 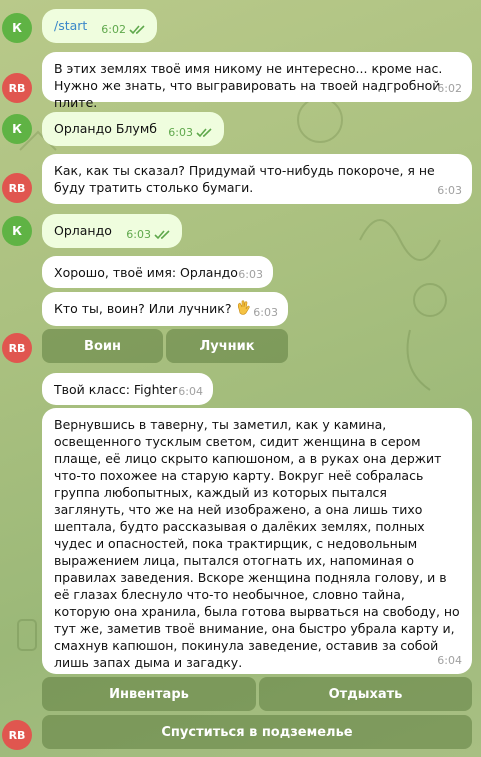 I want to click on outgoing-message: Орландо 6:03, so click(x=112, y=231).